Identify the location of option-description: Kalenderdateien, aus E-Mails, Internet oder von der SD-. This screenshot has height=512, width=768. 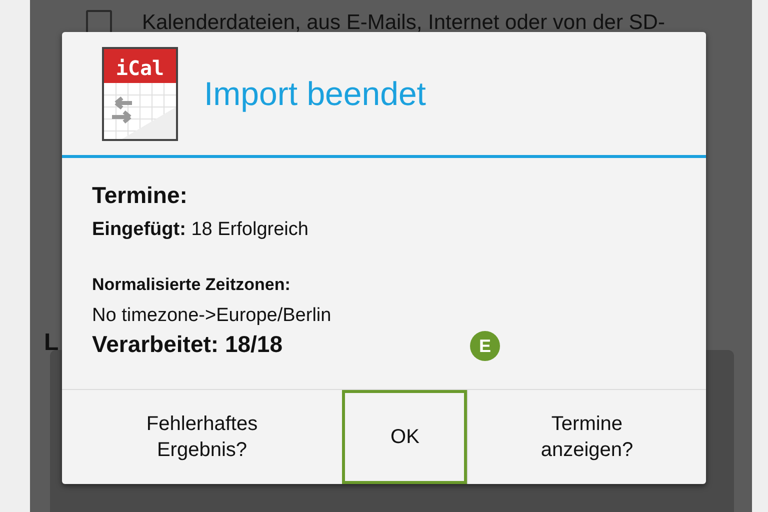
(403, 23).